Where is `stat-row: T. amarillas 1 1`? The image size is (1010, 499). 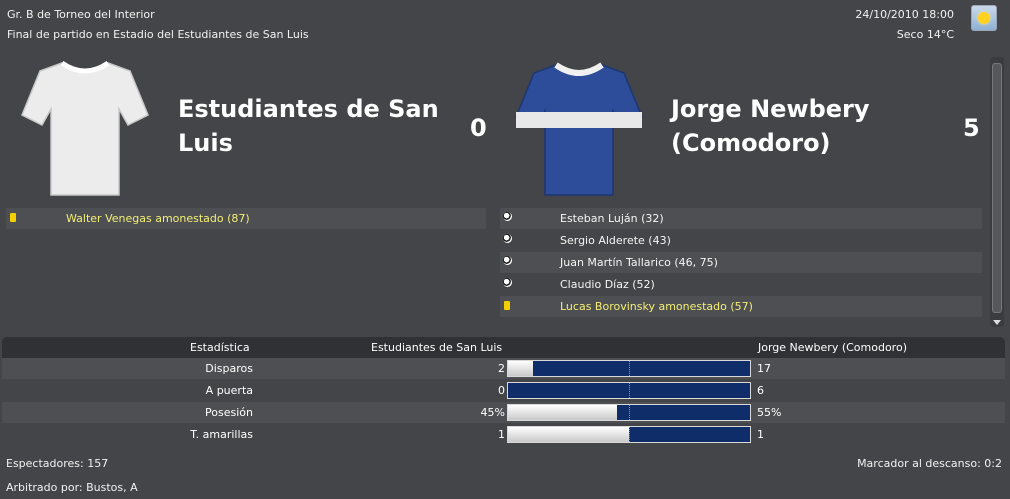
stat-row: T. amarillas 1 1 is located at coordinates (503, 434).